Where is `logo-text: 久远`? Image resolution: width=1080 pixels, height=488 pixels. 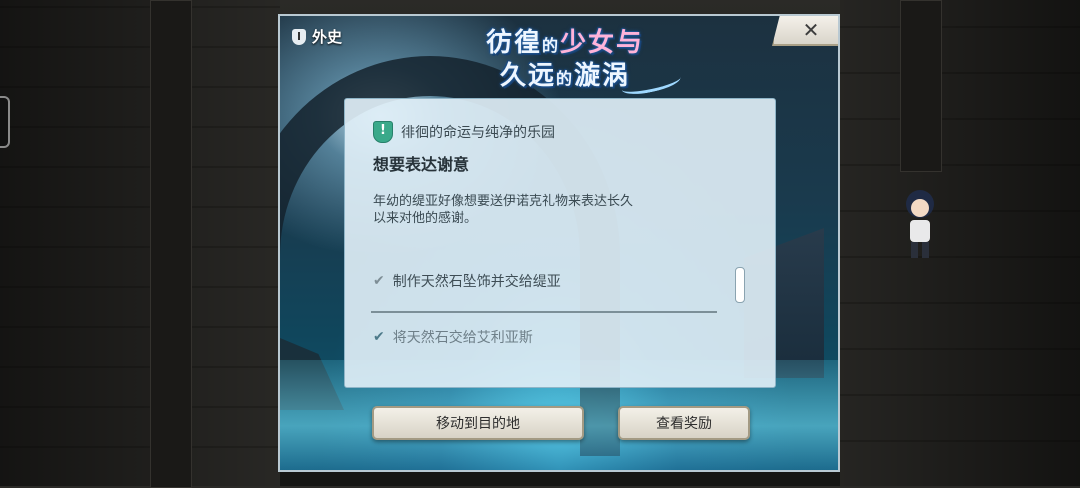 logo-text: 久远 is located at coordinates (527, 76).